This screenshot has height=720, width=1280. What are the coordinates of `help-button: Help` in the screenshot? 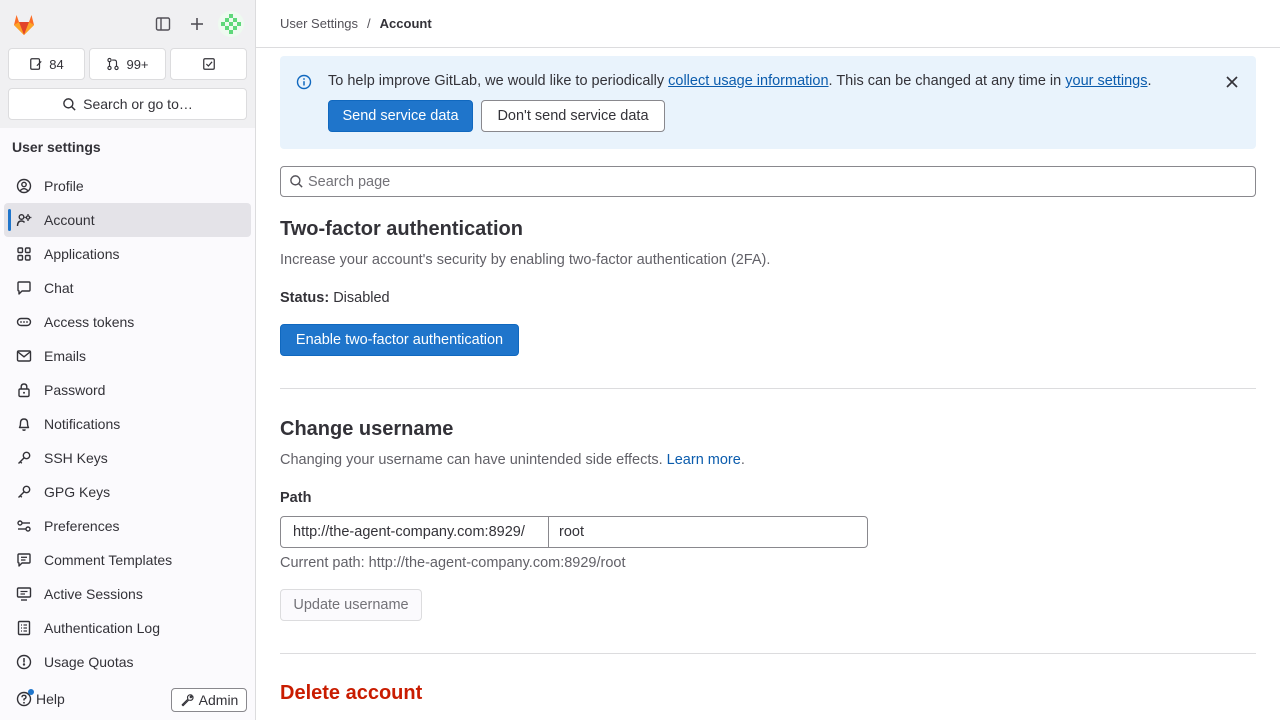 It's located at (40, 698).